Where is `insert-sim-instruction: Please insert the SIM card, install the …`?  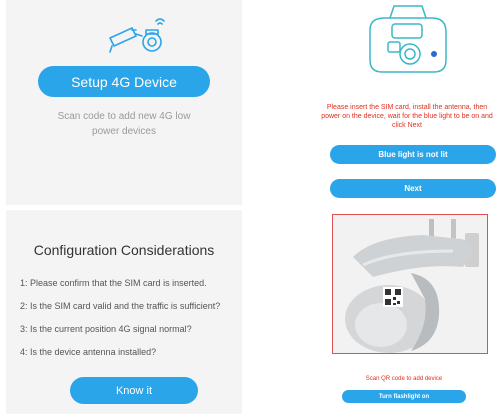
insert-sim-instruction: Please insert the SIM card, install the … is located at coordinates (407, 116).